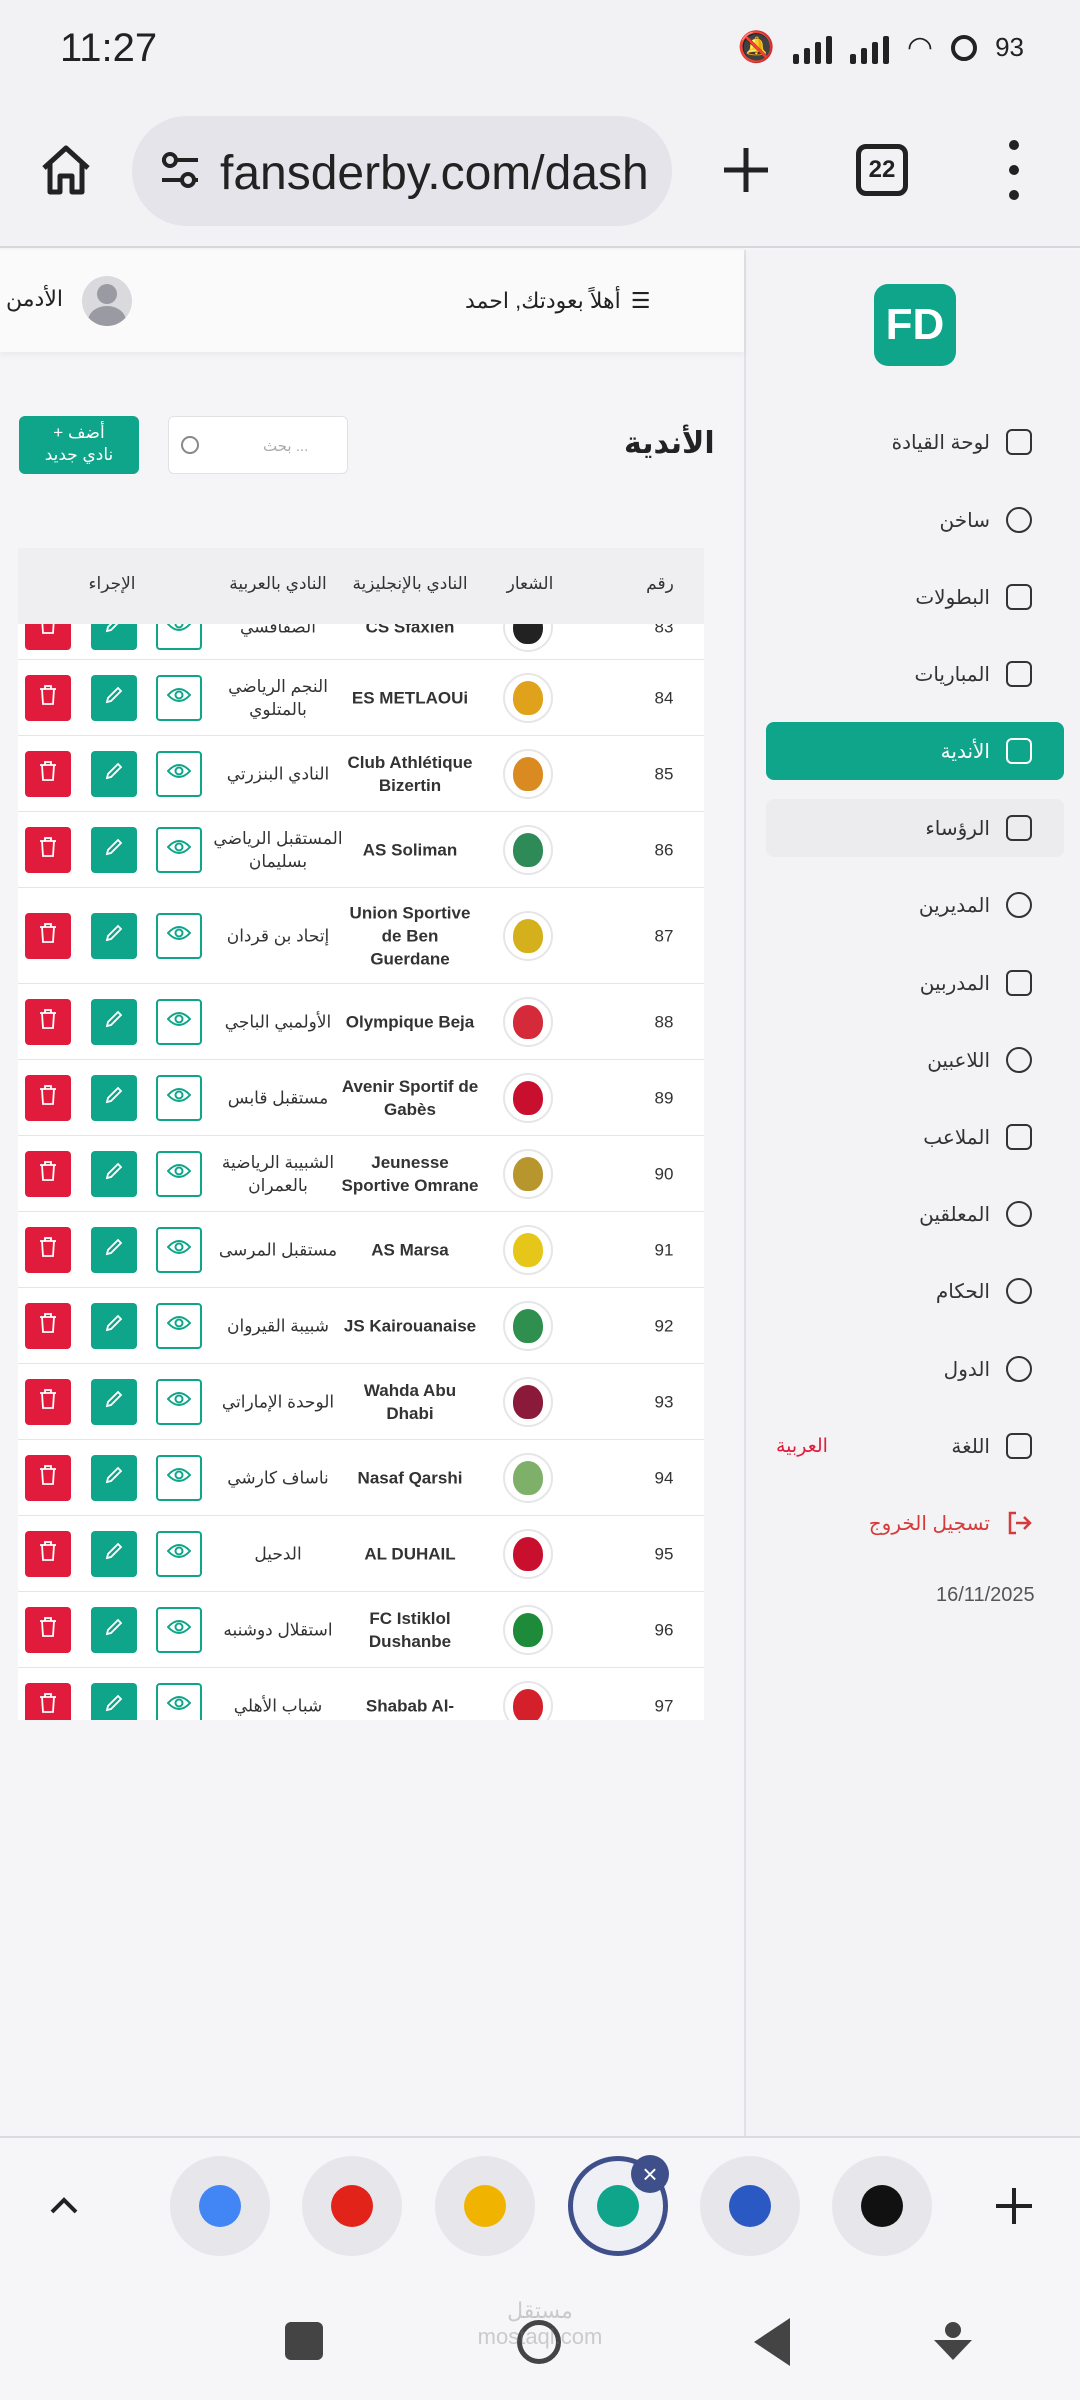 Image resolution: width=1080 pixels, height=2400 pixels. Describe the element at coordinates (915, 1446) in the screenshot. I see `sidebar-item-language: العربية اللغة` at that location.